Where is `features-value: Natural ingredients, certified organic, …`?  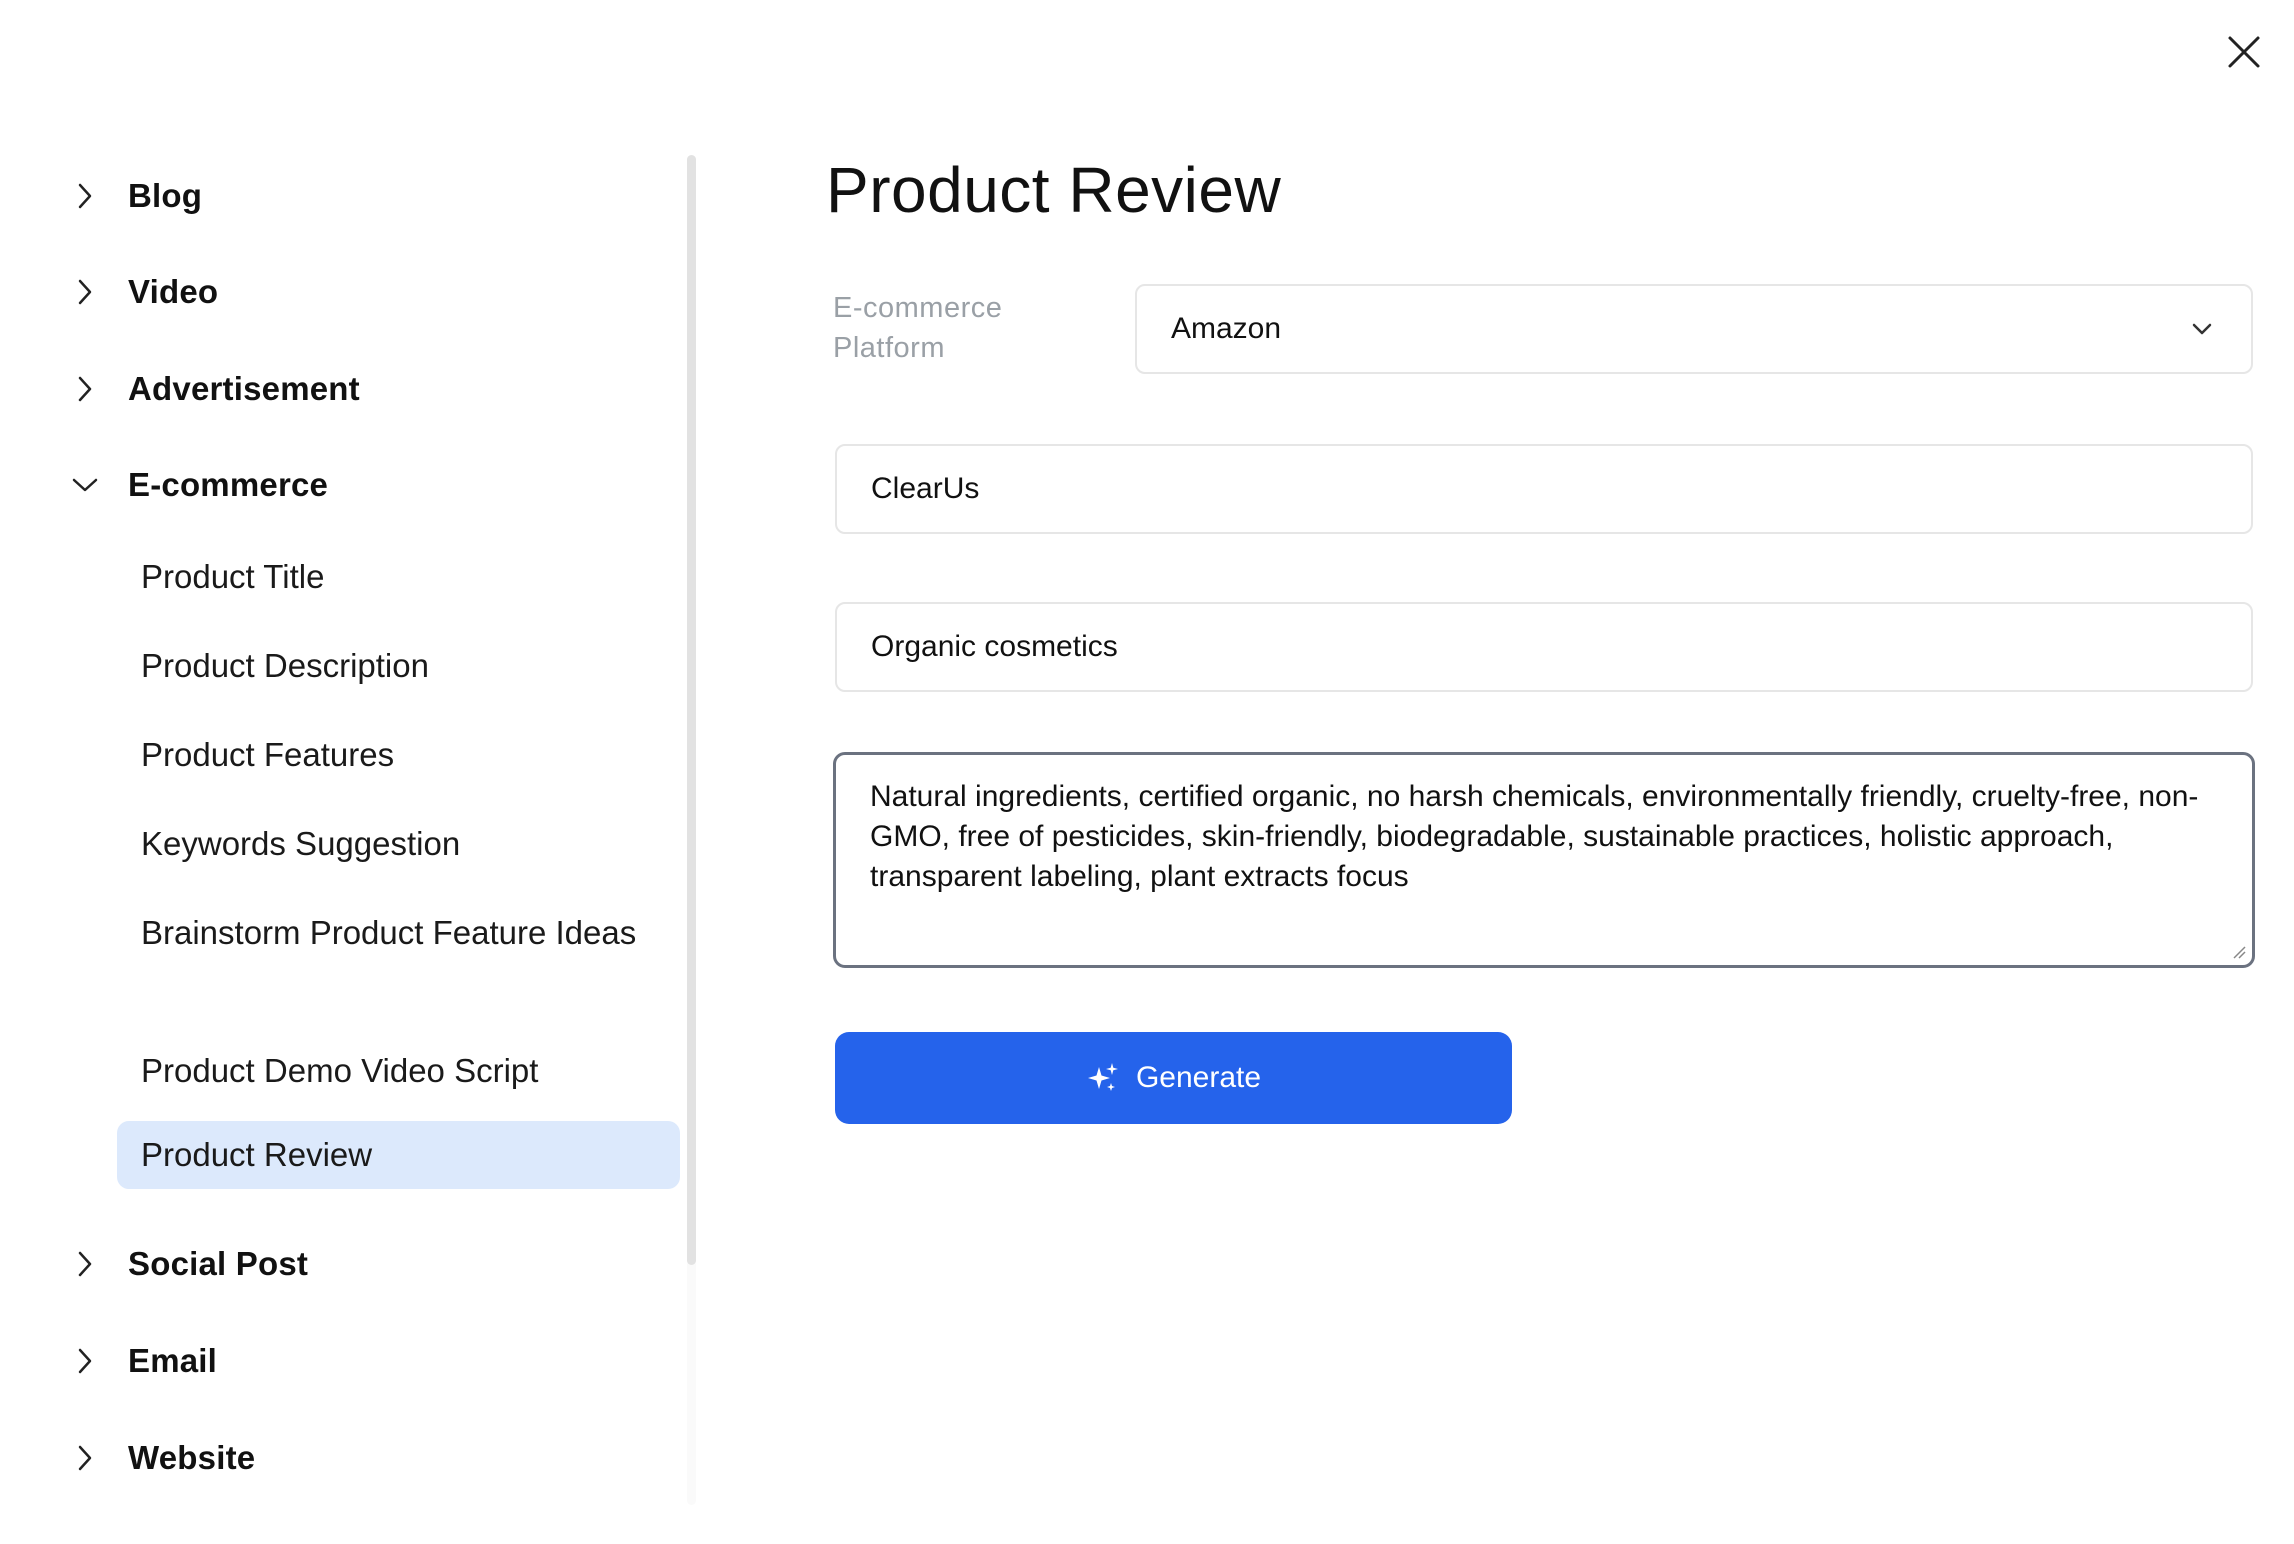 features-value: Natural ingredients, certified organic, … is located at coordinates (1534, 836).